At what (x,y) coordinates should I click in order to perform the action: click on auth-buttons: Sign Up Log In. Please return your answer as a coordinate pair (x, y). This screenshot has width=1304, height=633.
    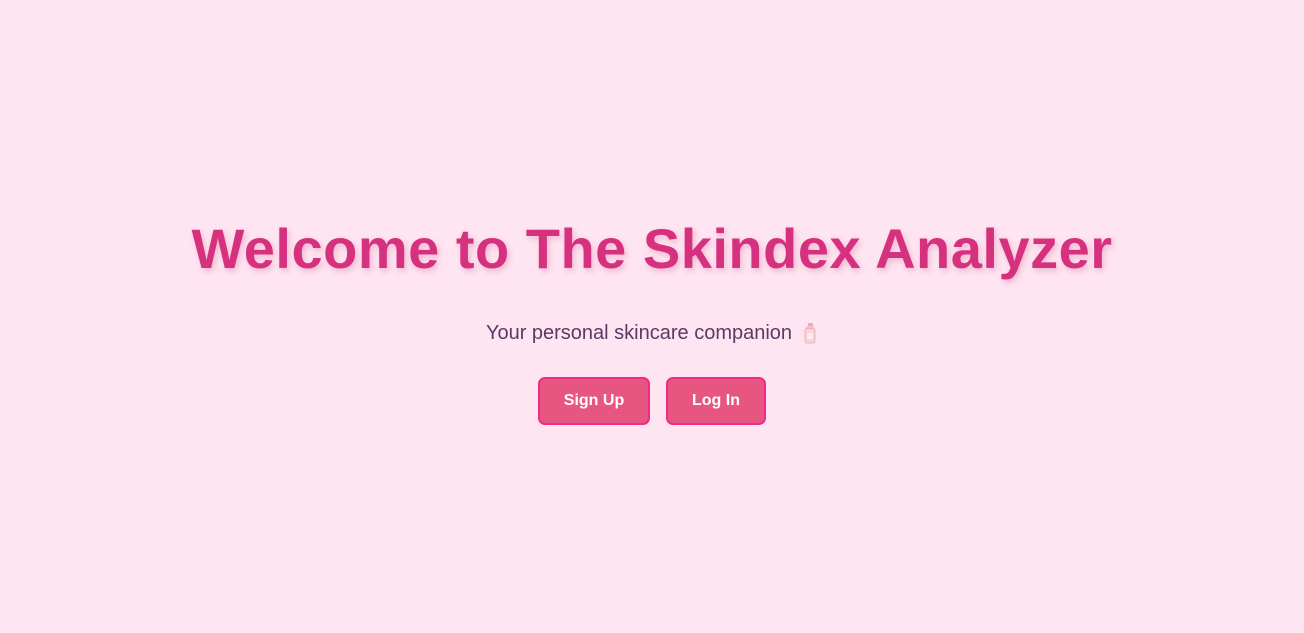
    Looking at the image, I should click on (652, 401).